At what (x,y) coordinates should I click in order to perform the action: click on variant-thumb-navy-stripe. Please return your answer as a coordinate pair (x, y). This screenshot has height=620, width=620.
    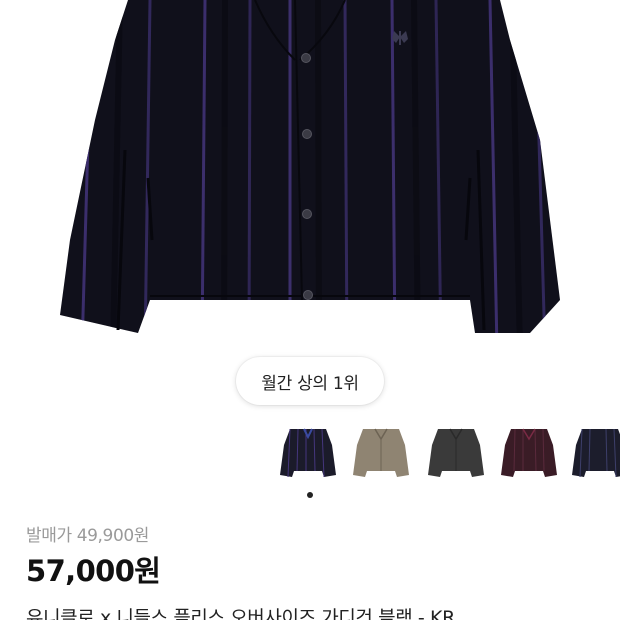
    Looking at the image, I should click on (596, 453).